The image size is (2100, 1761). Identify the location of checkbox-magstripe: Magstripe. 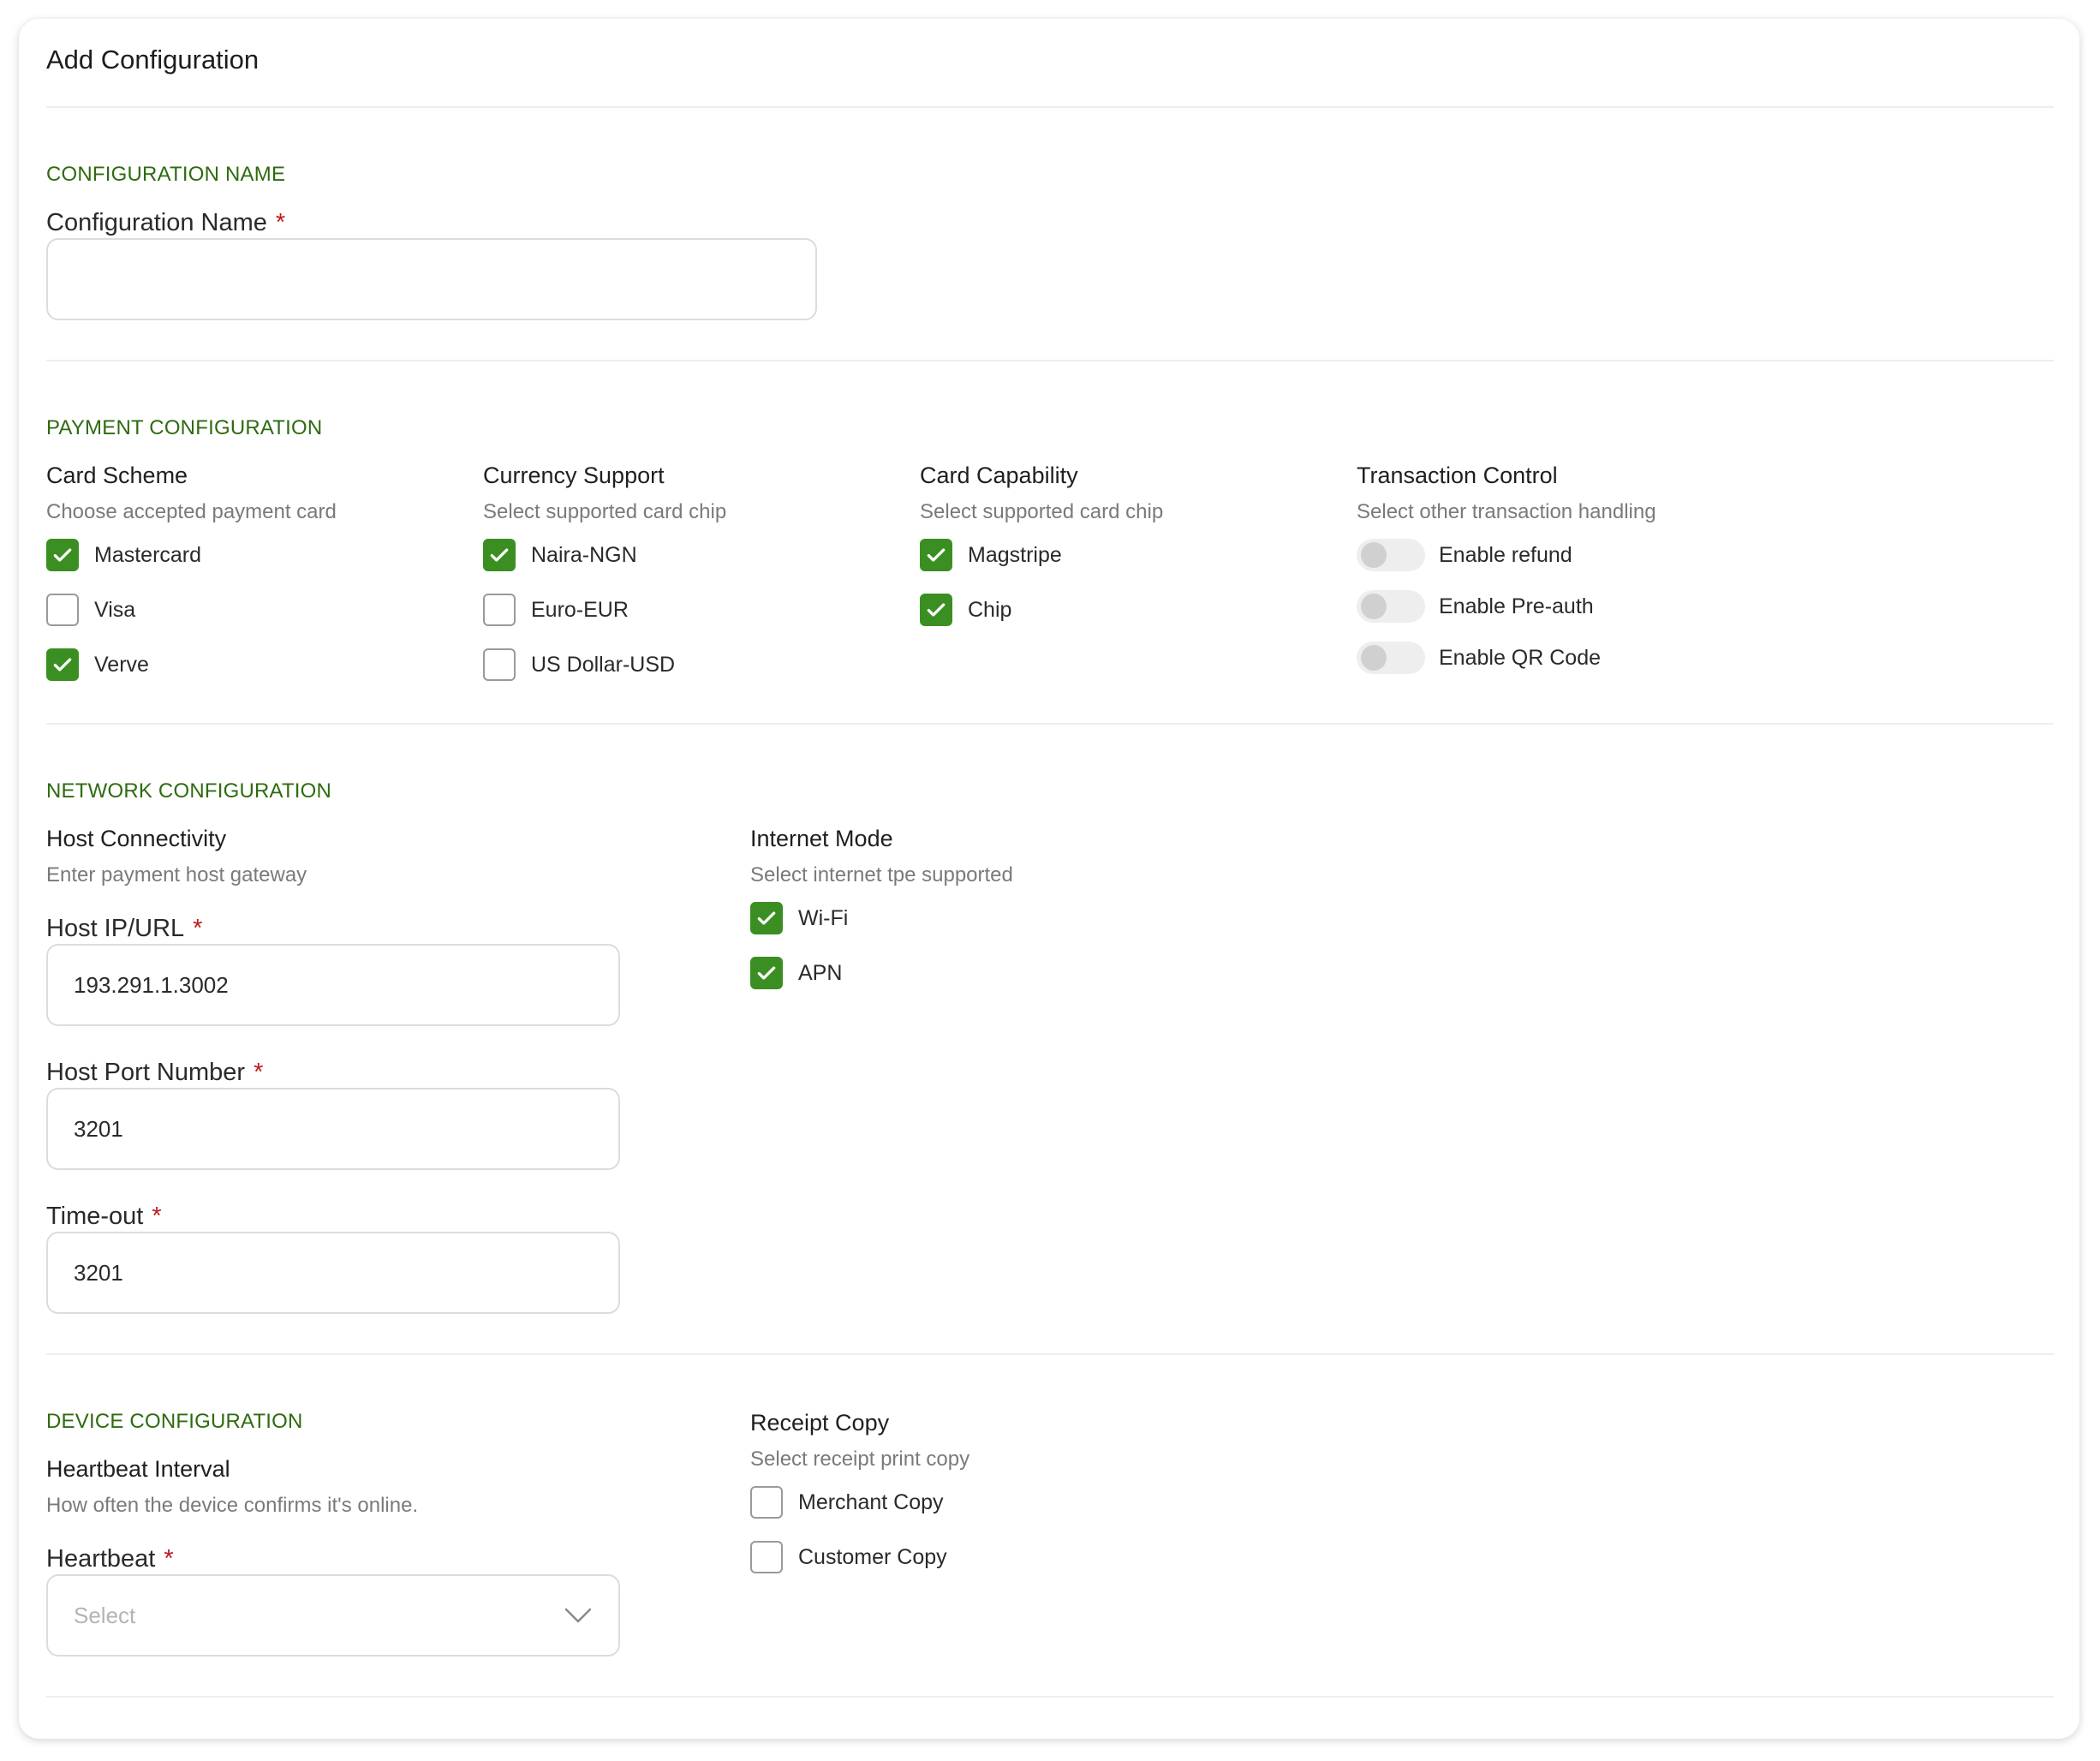
(991, 555).